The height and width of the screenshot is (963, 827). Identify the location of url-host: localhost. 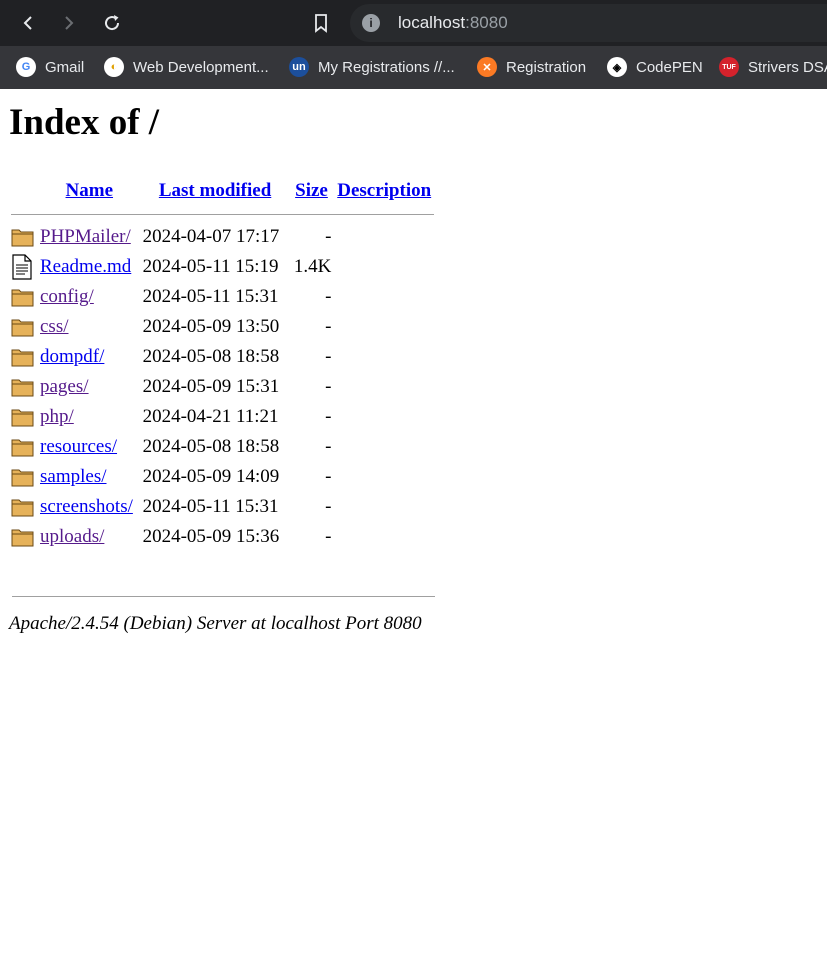
(432, 22).